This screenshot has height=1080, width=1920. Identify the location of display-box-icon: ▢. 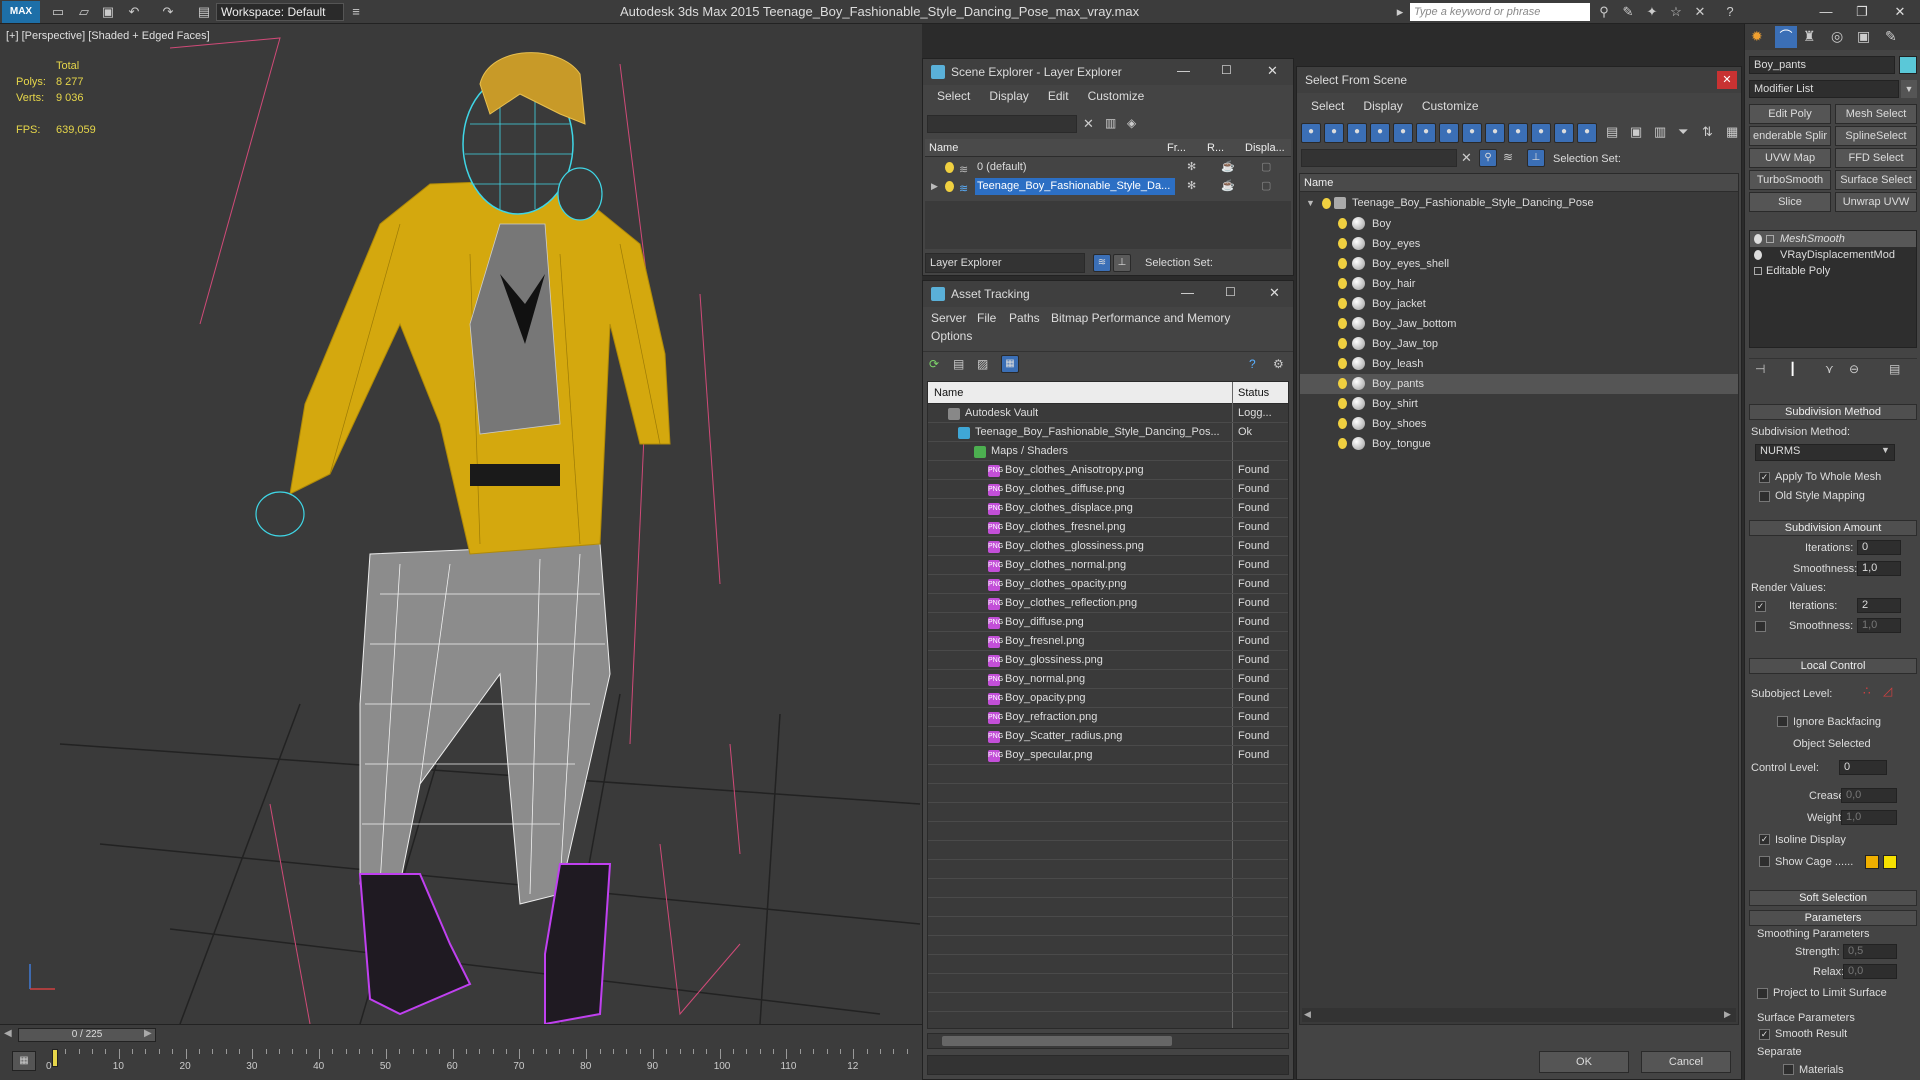
(1266, 167).